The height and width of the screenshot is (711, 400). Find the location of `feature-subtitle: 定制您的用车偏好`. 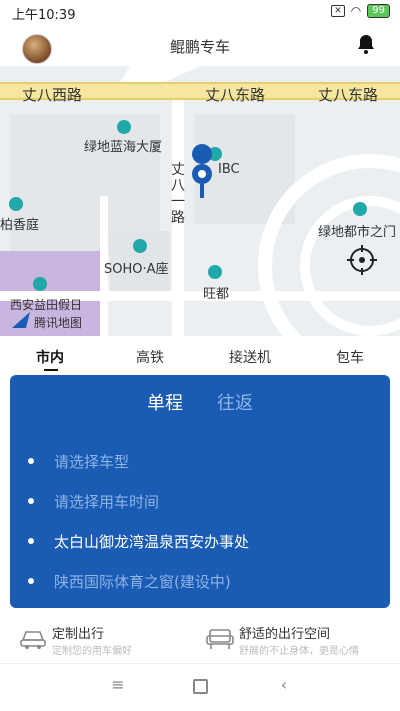

feature-subtitle: 定制您的用车偏好 is located at coordinates (92, 651).